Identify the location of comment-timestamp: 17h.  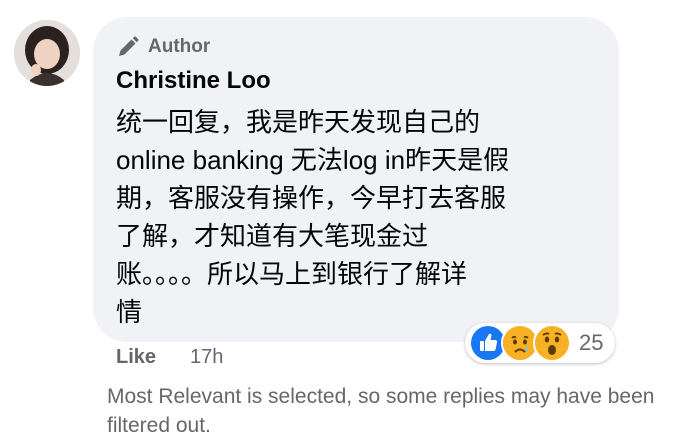
(206, 357).